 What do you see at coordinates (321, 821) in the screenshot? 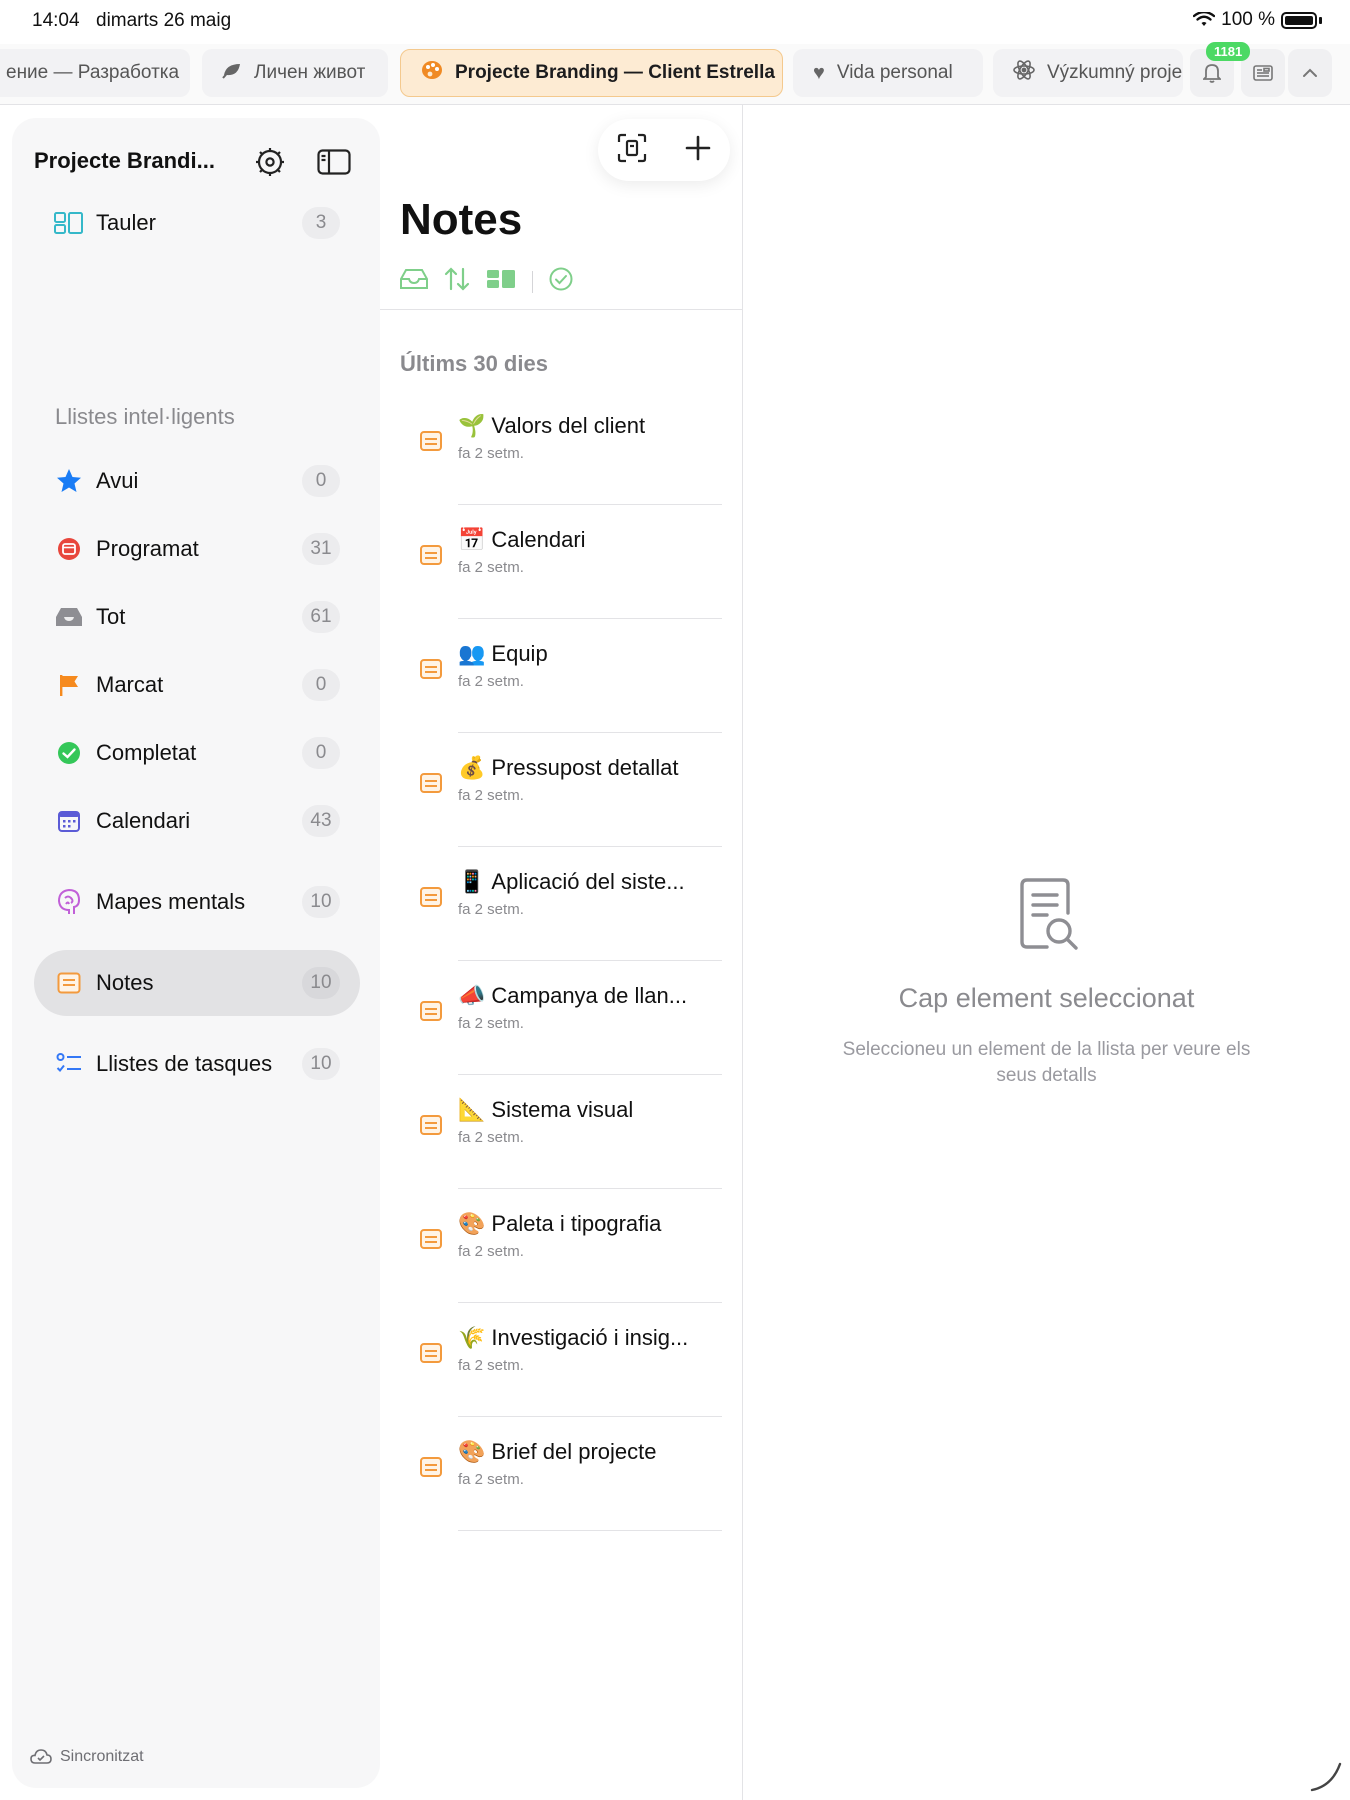
I see `sidebar-item-count: 43` at bounding box center [321, 821].